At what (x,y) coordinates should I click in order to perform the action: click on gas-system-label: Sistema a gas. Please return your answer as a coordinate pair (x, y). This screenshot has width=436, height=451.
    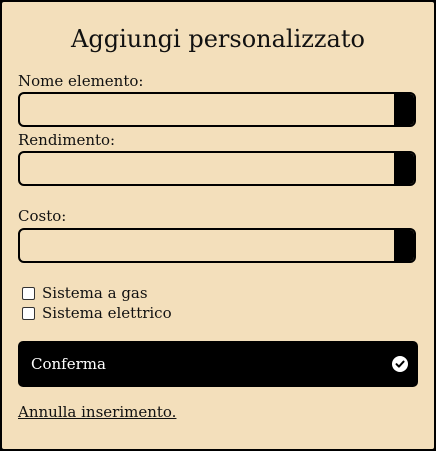
    Looking at the image, I should click on (95, 293).